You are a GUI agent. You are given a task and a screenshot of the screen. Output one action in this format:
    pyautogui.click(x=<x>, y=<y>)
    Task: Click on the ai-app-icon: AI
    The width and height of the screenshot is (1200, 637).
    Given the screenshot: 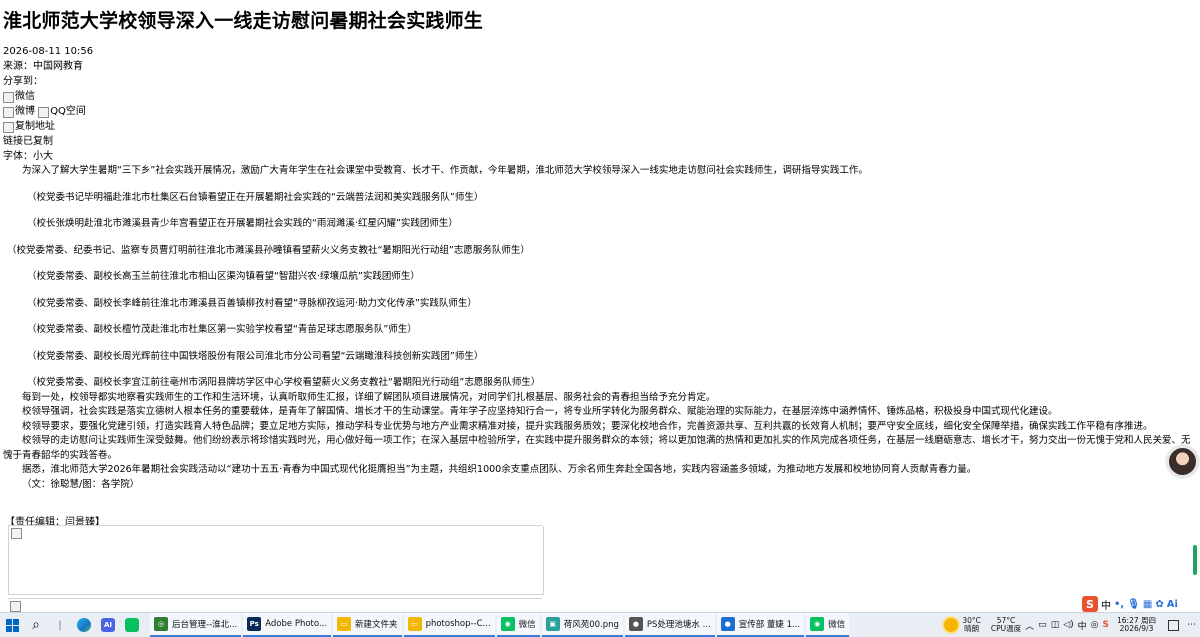 What is the action you would take?
    pyautogui.click(x=108, y=625)
    